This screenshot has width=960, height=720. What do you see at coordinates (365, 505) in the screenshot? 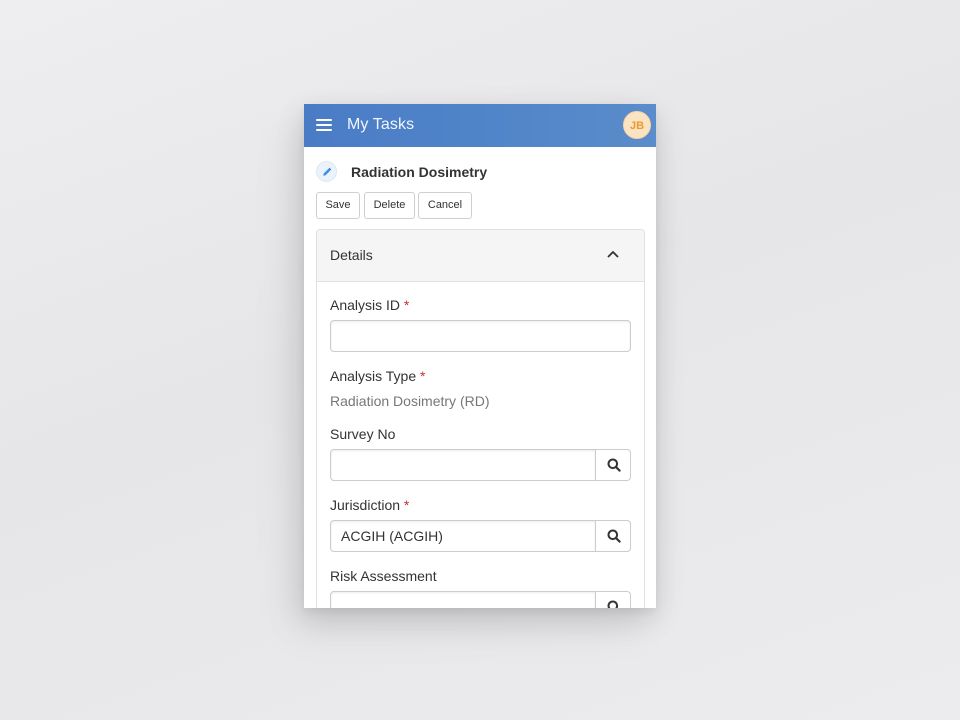
I see `jurisdiction-label-text: Jurisdiction` at bounding box center [365, 505].